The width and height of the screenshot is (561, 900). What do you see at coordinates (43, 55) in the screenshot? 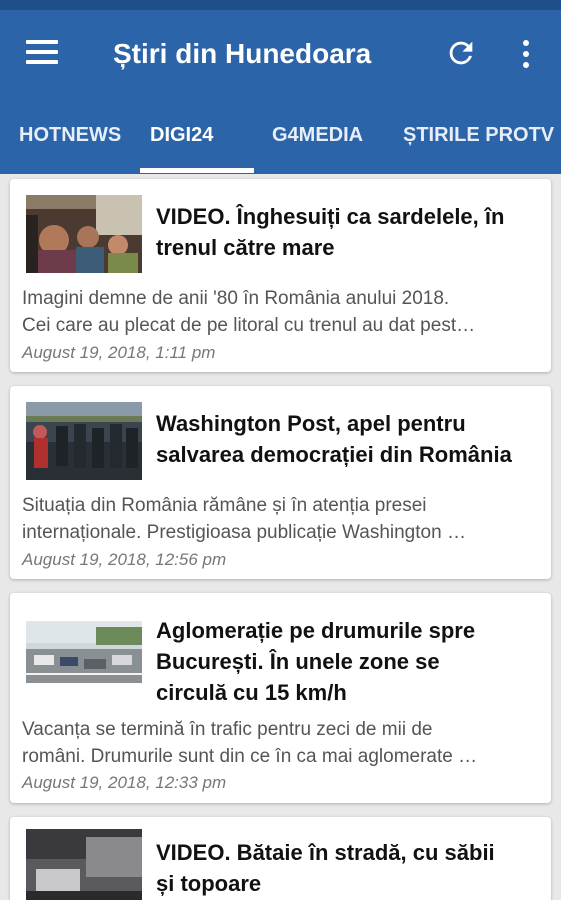
I see `menu-icon` at bounding box center [43, 55].